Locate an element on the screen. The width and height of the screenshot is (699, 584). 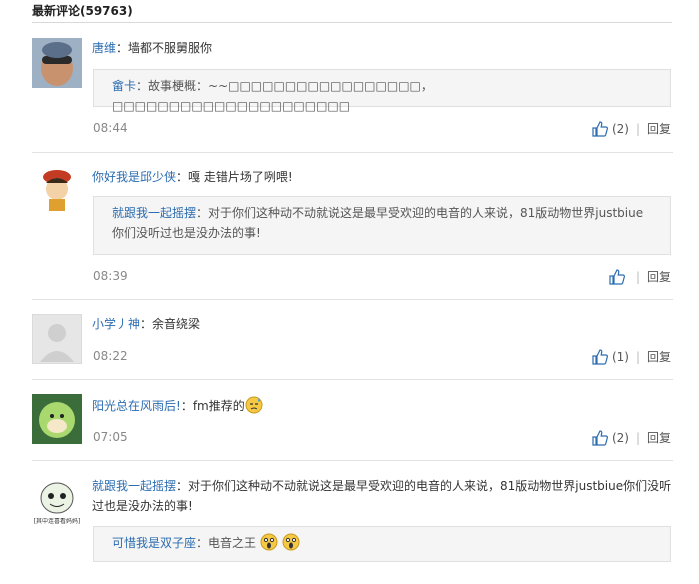
quote-author: 就跟我一起摇摆 is located at coordinates (154, 213).